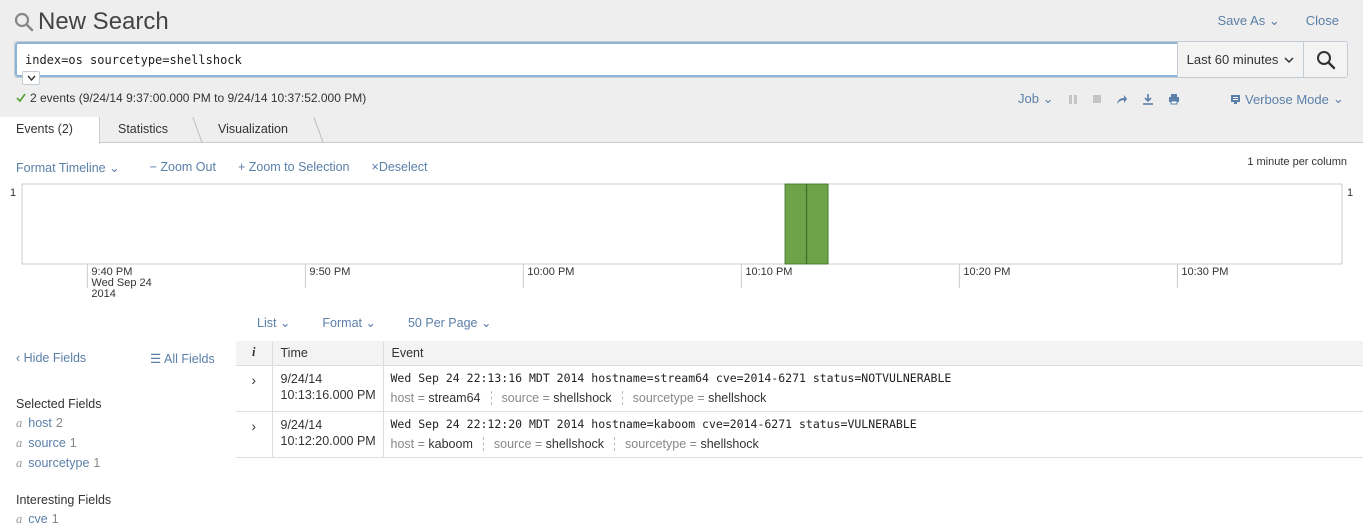 Image resolution: width=1363 pixels, height=527 pixels. Describe the element at coordinates (245, 130) in the screenshot. I see `tab-visualization: Visualization` at that location.